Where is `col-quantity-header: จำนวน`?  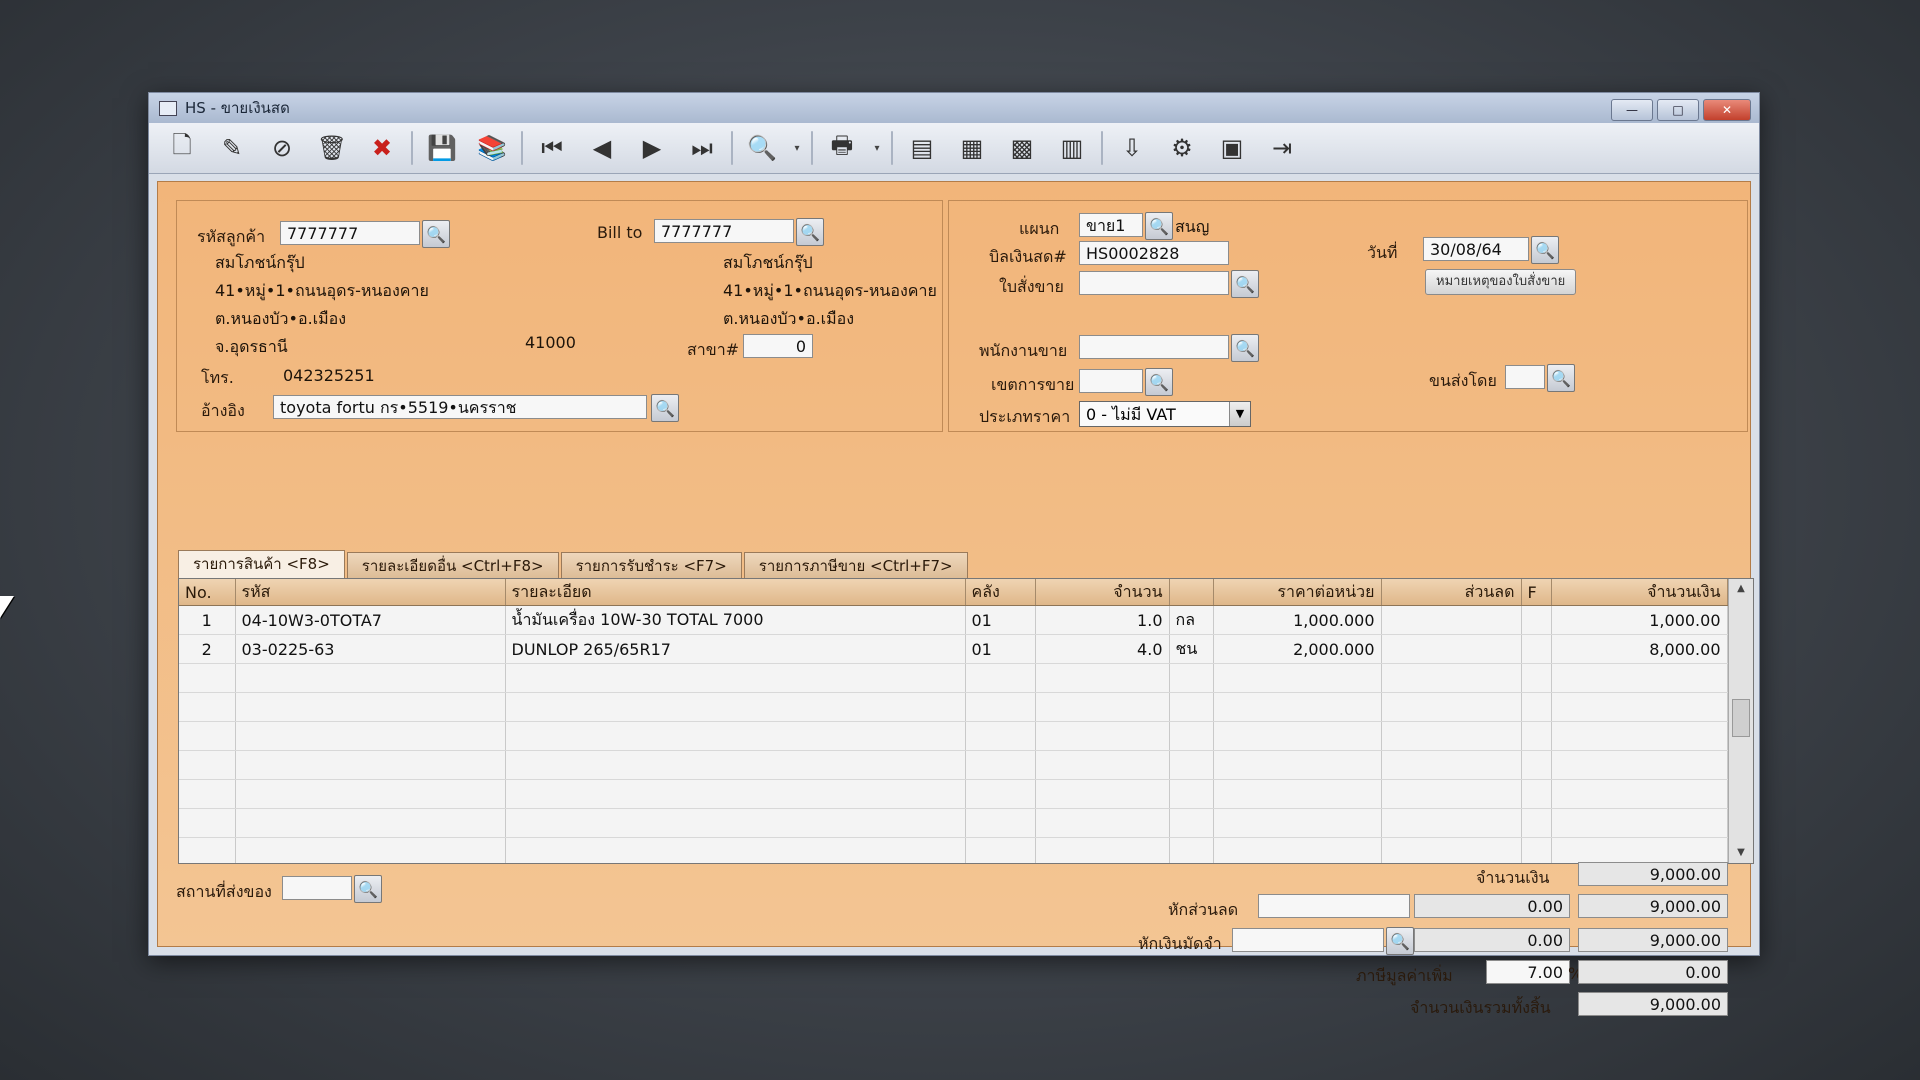 col-quantity-header: จำนวน is located at coordinates (1102, 592).